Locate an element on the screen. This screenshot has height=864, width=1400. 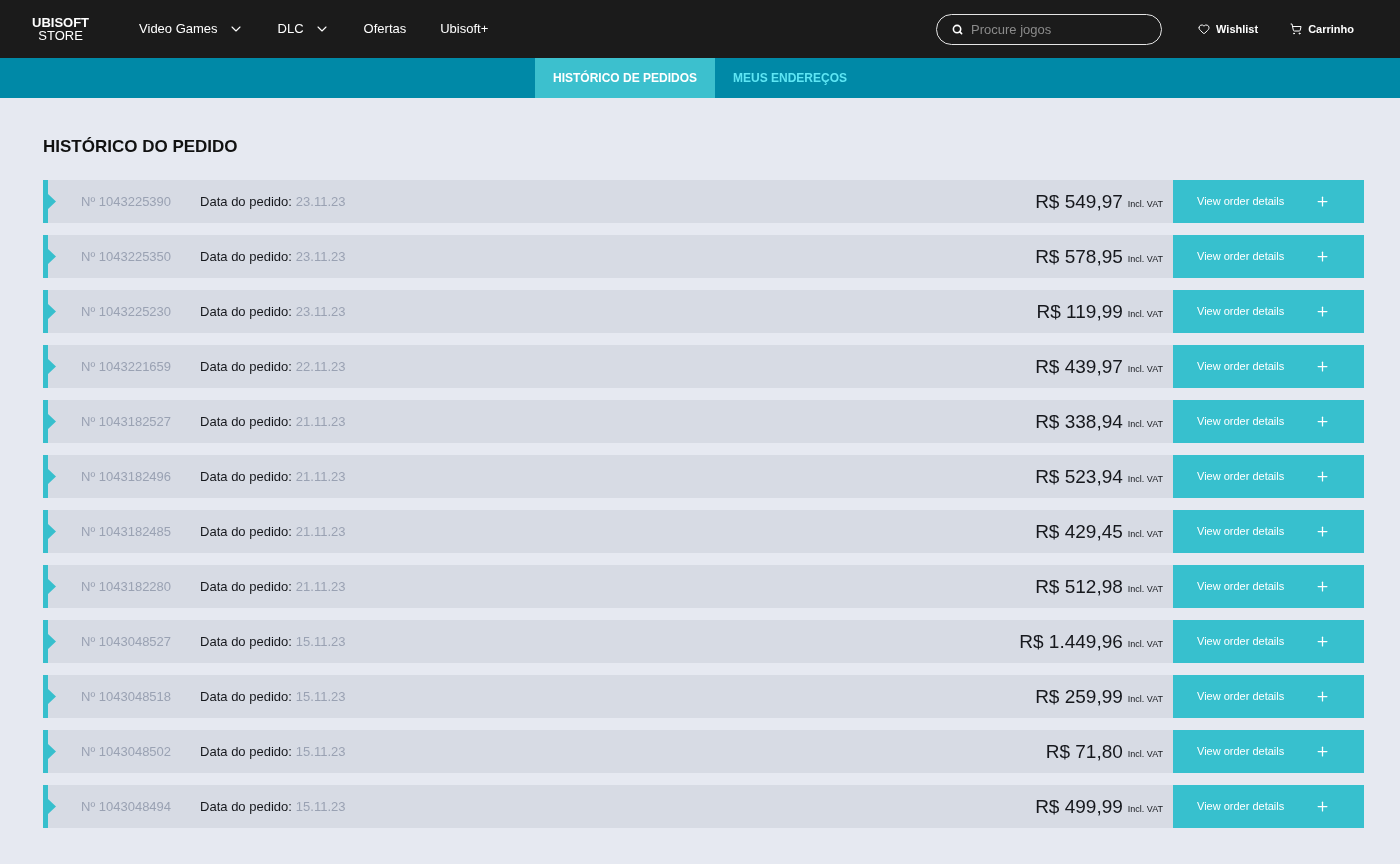
order-number: Nº 1043221659 is located at coordinates (126, 366).